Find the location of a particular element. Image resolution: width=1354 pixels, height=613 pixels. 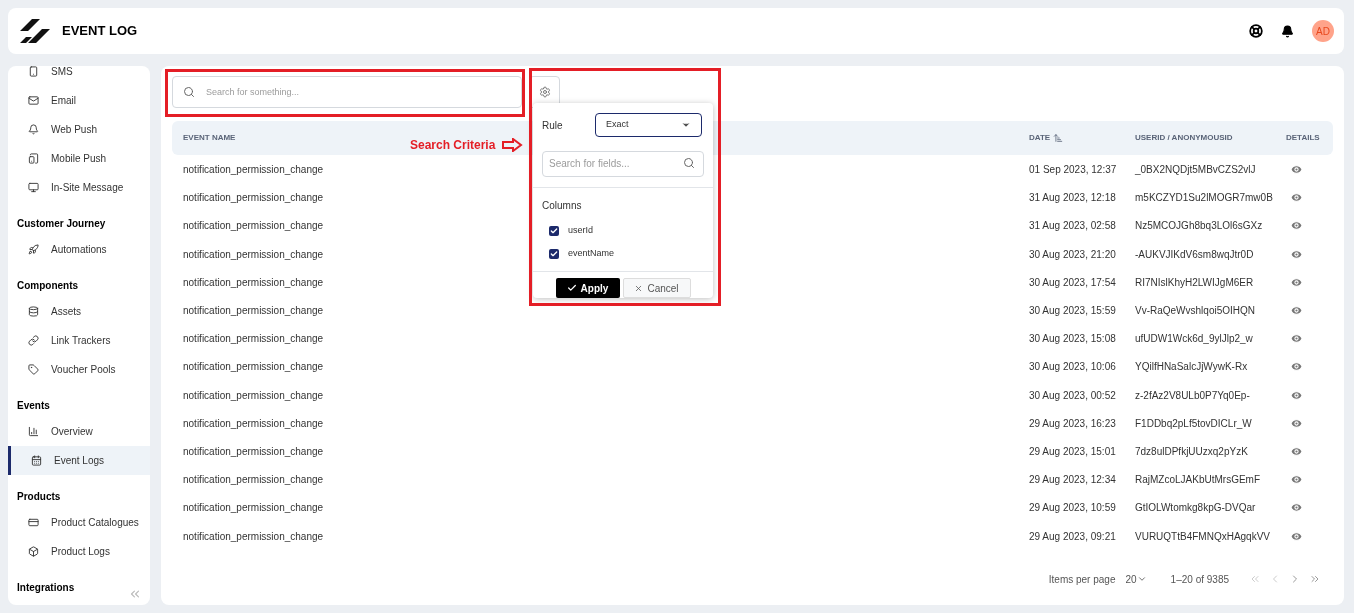

sidebar-item: Event Logs is located at coordinates (79, 460).